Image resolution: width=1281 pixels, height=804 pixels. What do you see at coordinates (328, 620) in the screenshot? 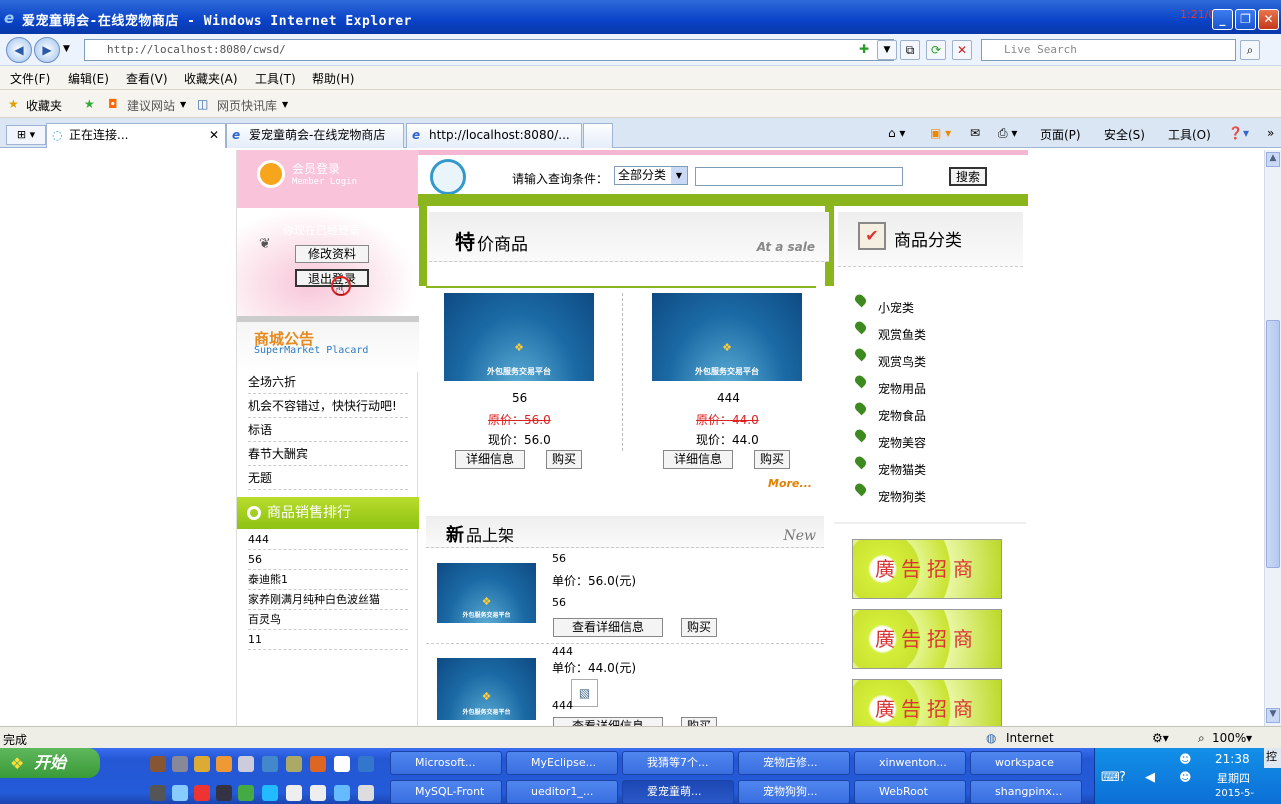
I see `sales-item: 百灵鸟` at bounding box center [328, 620].